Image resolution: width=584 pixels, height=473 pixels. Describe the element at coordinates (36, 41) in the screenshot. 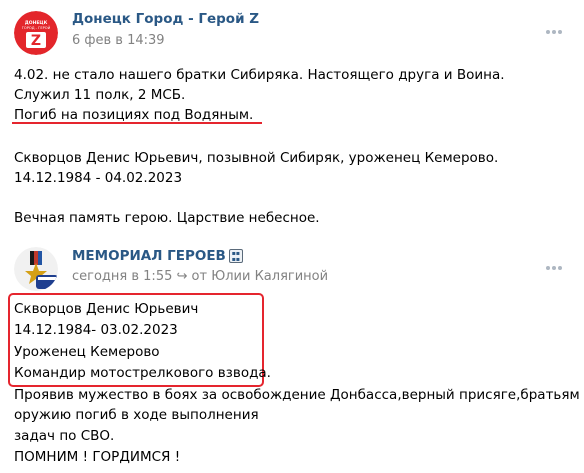

I see `svg-text: Z` at that location.